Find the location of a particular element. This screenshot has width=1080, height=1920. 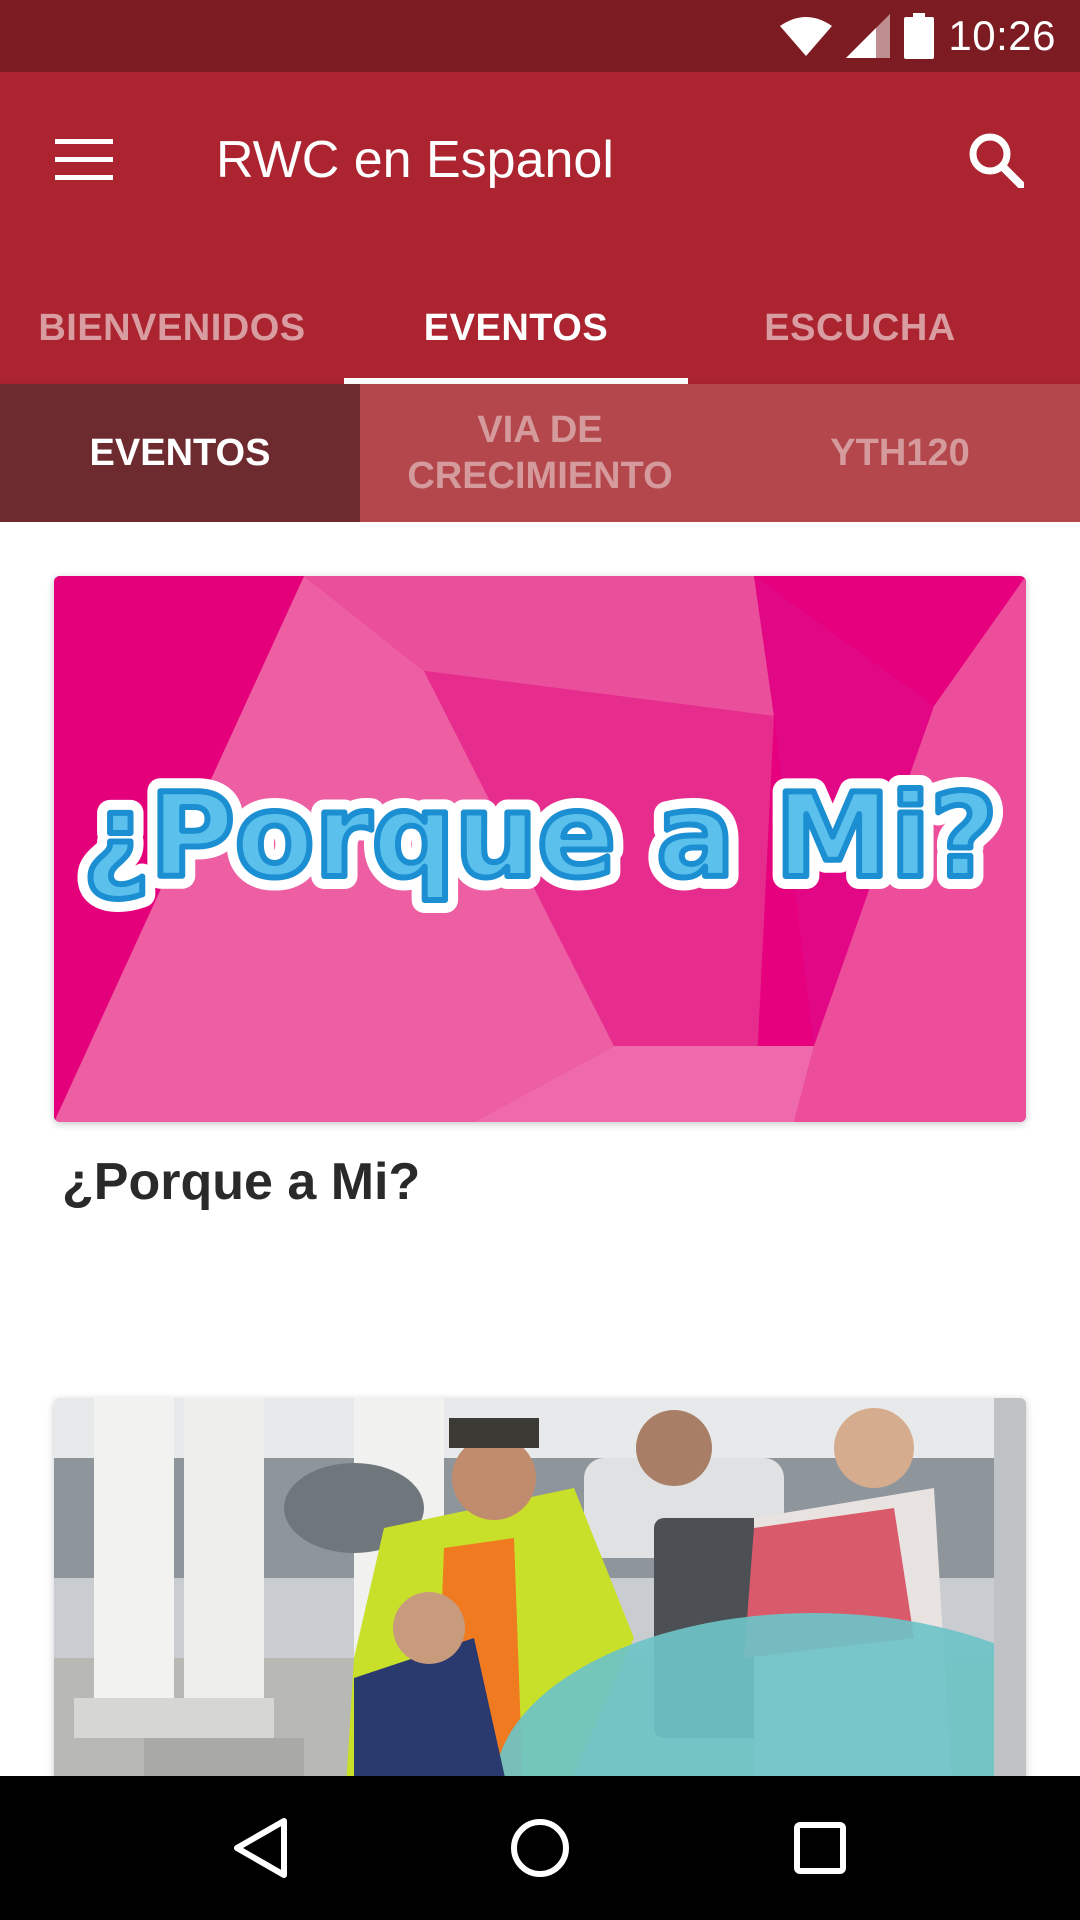

banner-text: ¿Porque a Mi? is located at coordinates (539, 836).